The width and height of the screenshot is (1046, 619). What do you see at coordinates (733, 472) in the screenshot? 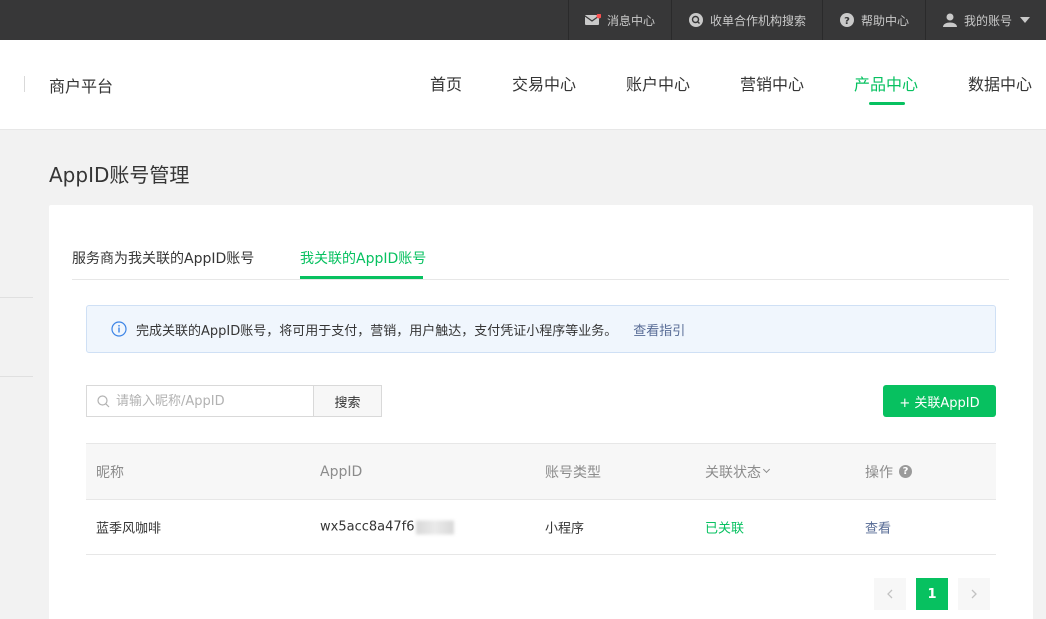
I see `col-status-label: 关联状态` at bounding box center [733, 472].